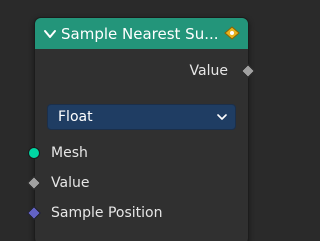 This screenshot has width=320, height=241. I want to click on output-value-socket, so click(248, 71).